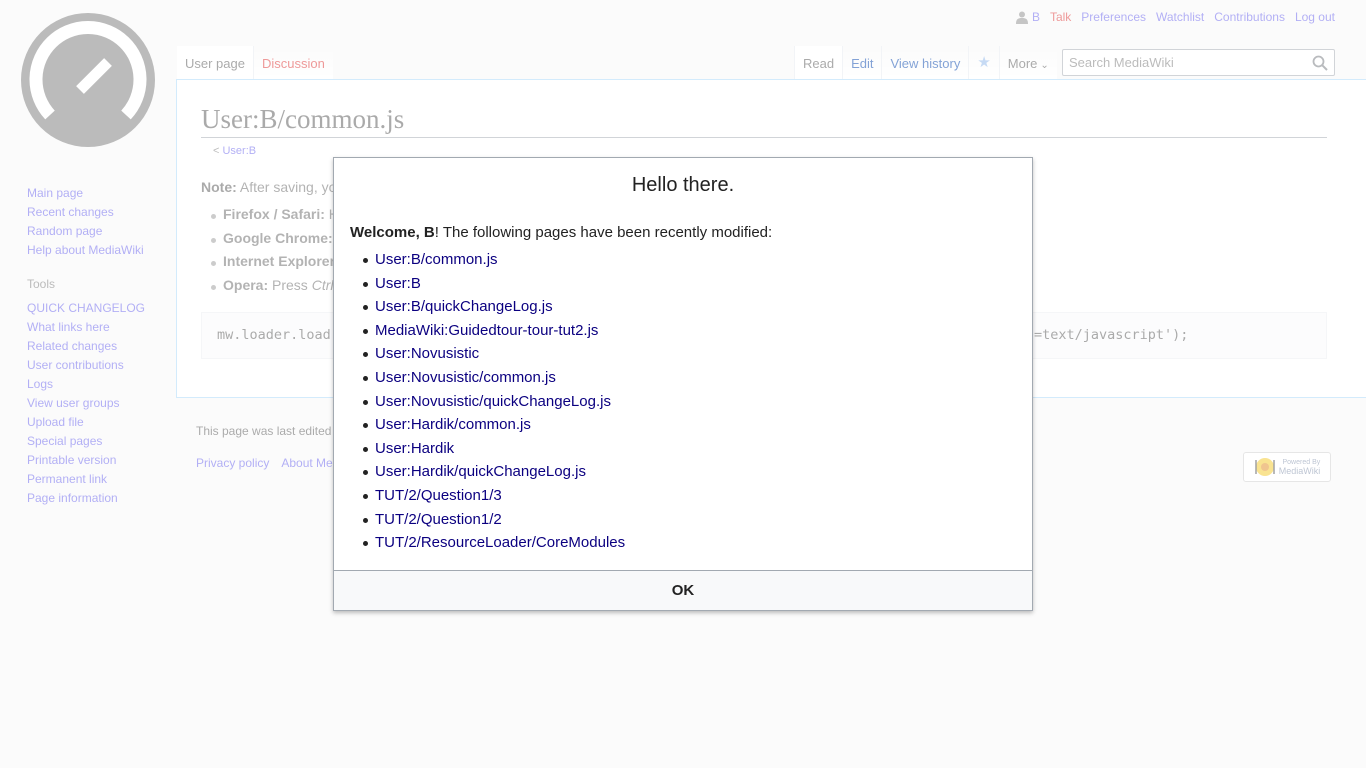 The image size is (1366, 768). I want to click on list-item: User:B/common.js, so click(487, 260).